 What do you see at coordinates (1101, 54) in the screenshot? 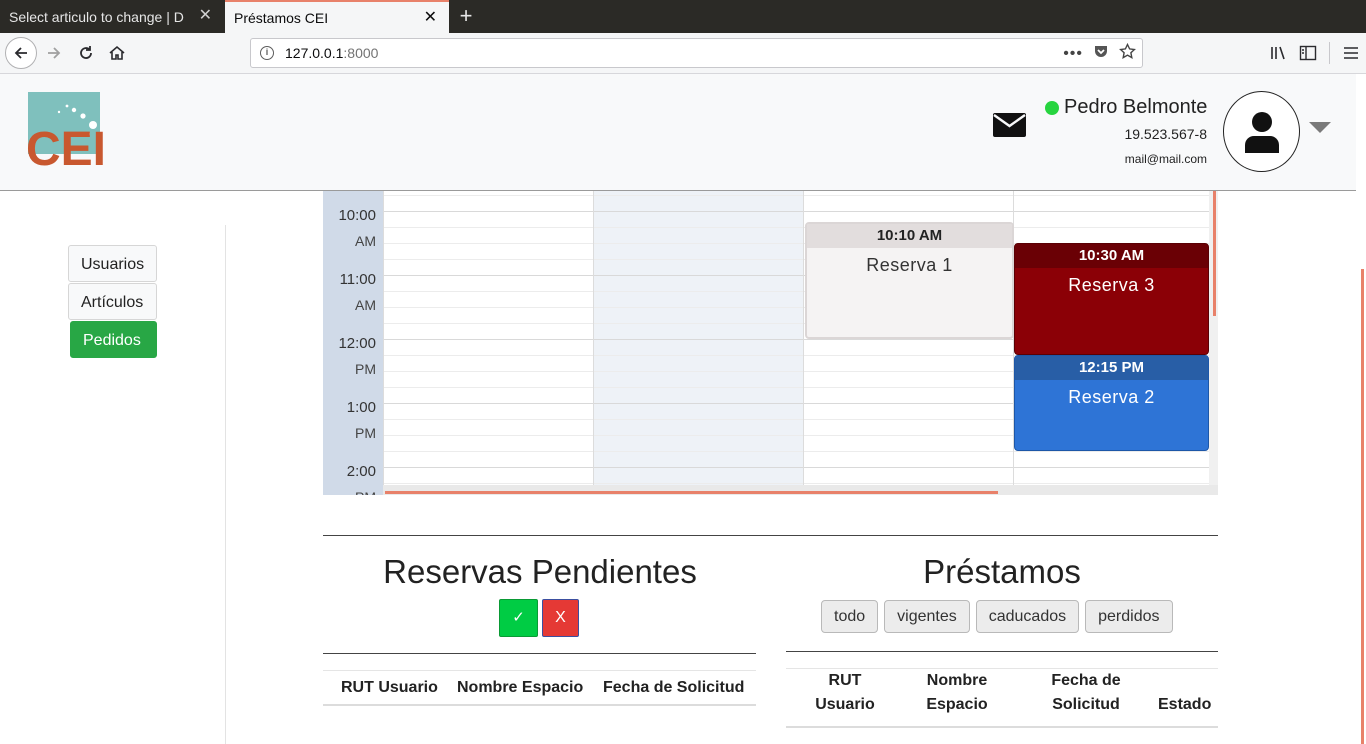
I see `pocket-icon` at bounding box center [1101, 54].